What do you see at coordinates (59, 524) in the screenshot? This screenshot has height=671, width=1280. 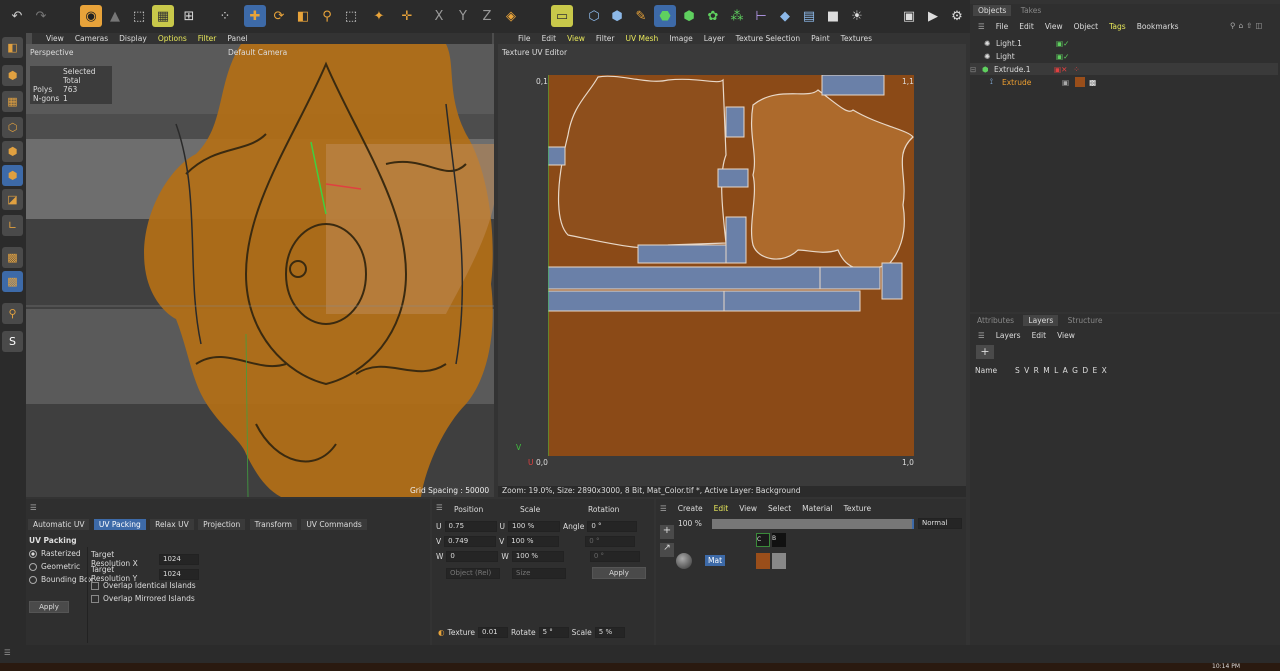 I see `tab-automatic-uv: Automatic UV` at bounding box center [59, 524].